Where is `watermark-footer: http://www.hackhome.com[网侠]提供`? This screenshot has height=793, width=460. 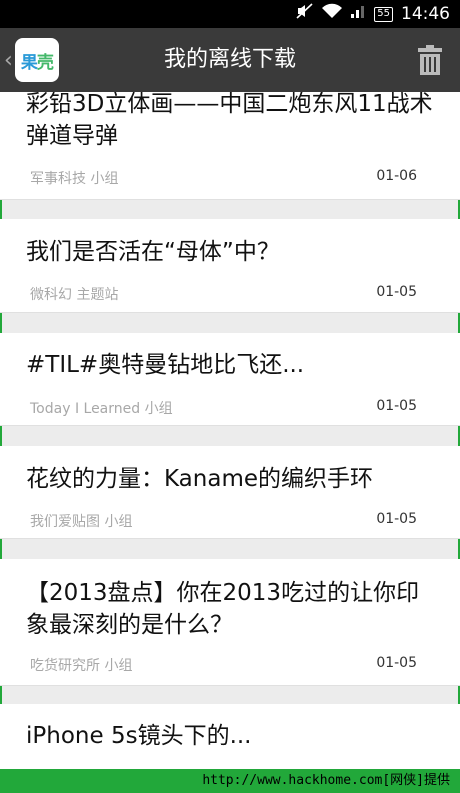 watermark-footer: http://www.hackhome.com[网侠]提供 is located at coordinates (230, 781).